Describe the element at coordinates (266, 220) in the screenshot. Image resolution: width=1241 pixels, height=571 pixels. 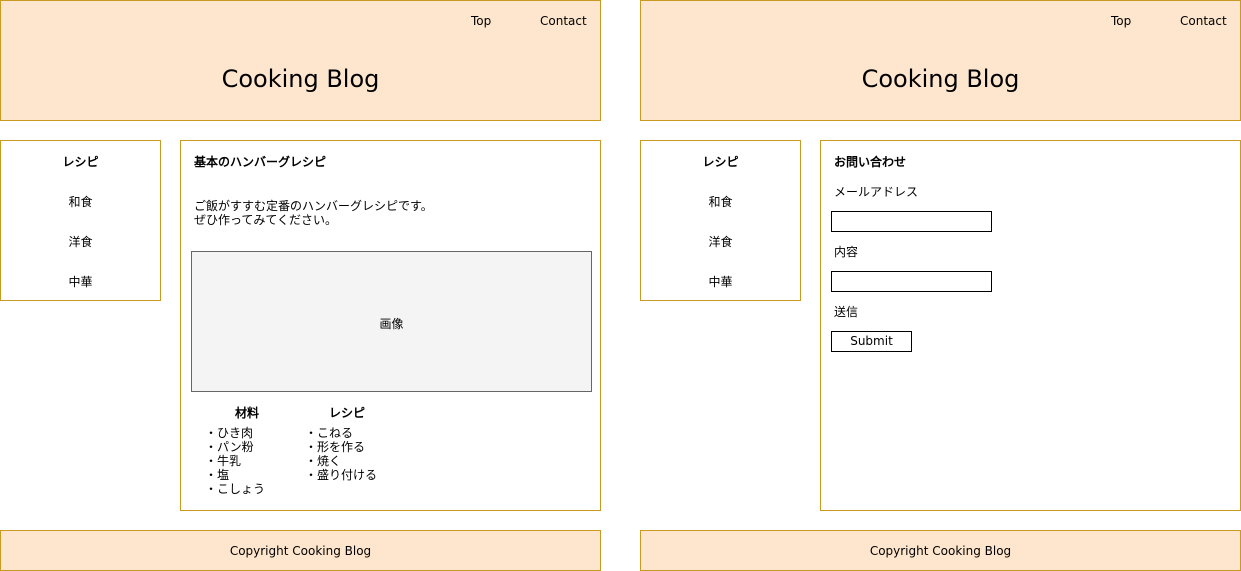
I see `recipe-intro-line-2: ぜひ作ってみてください。` at that location.